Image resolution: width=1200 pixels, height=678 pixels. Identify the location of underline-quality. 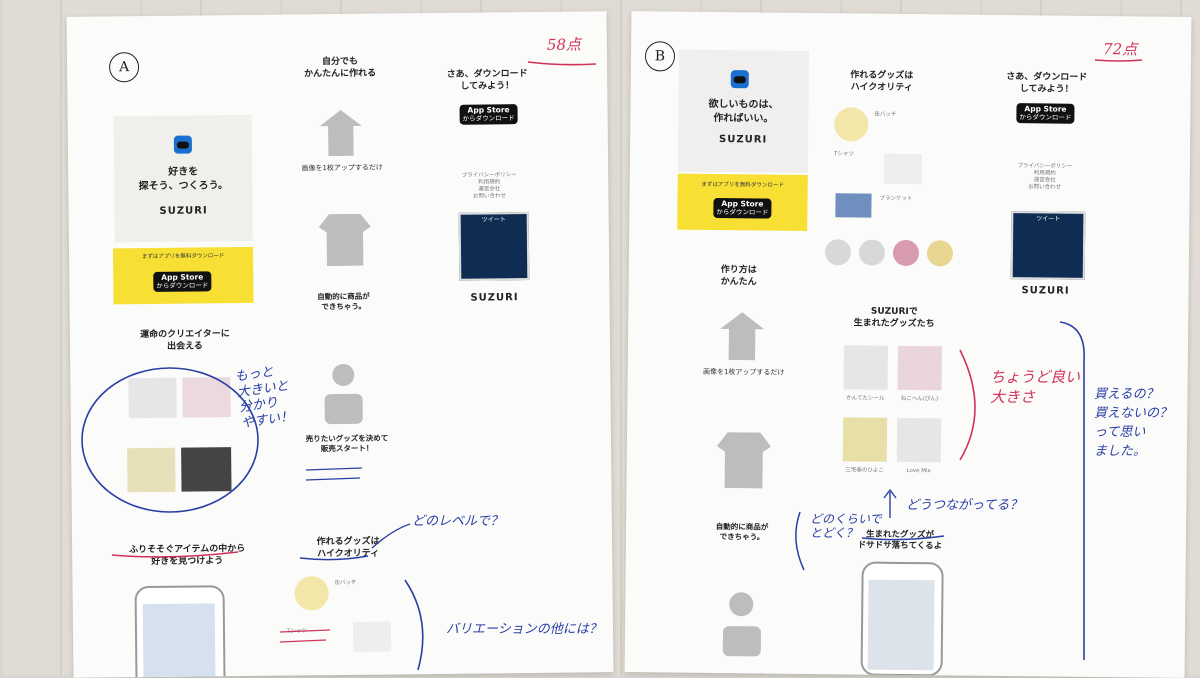
(334, 558).